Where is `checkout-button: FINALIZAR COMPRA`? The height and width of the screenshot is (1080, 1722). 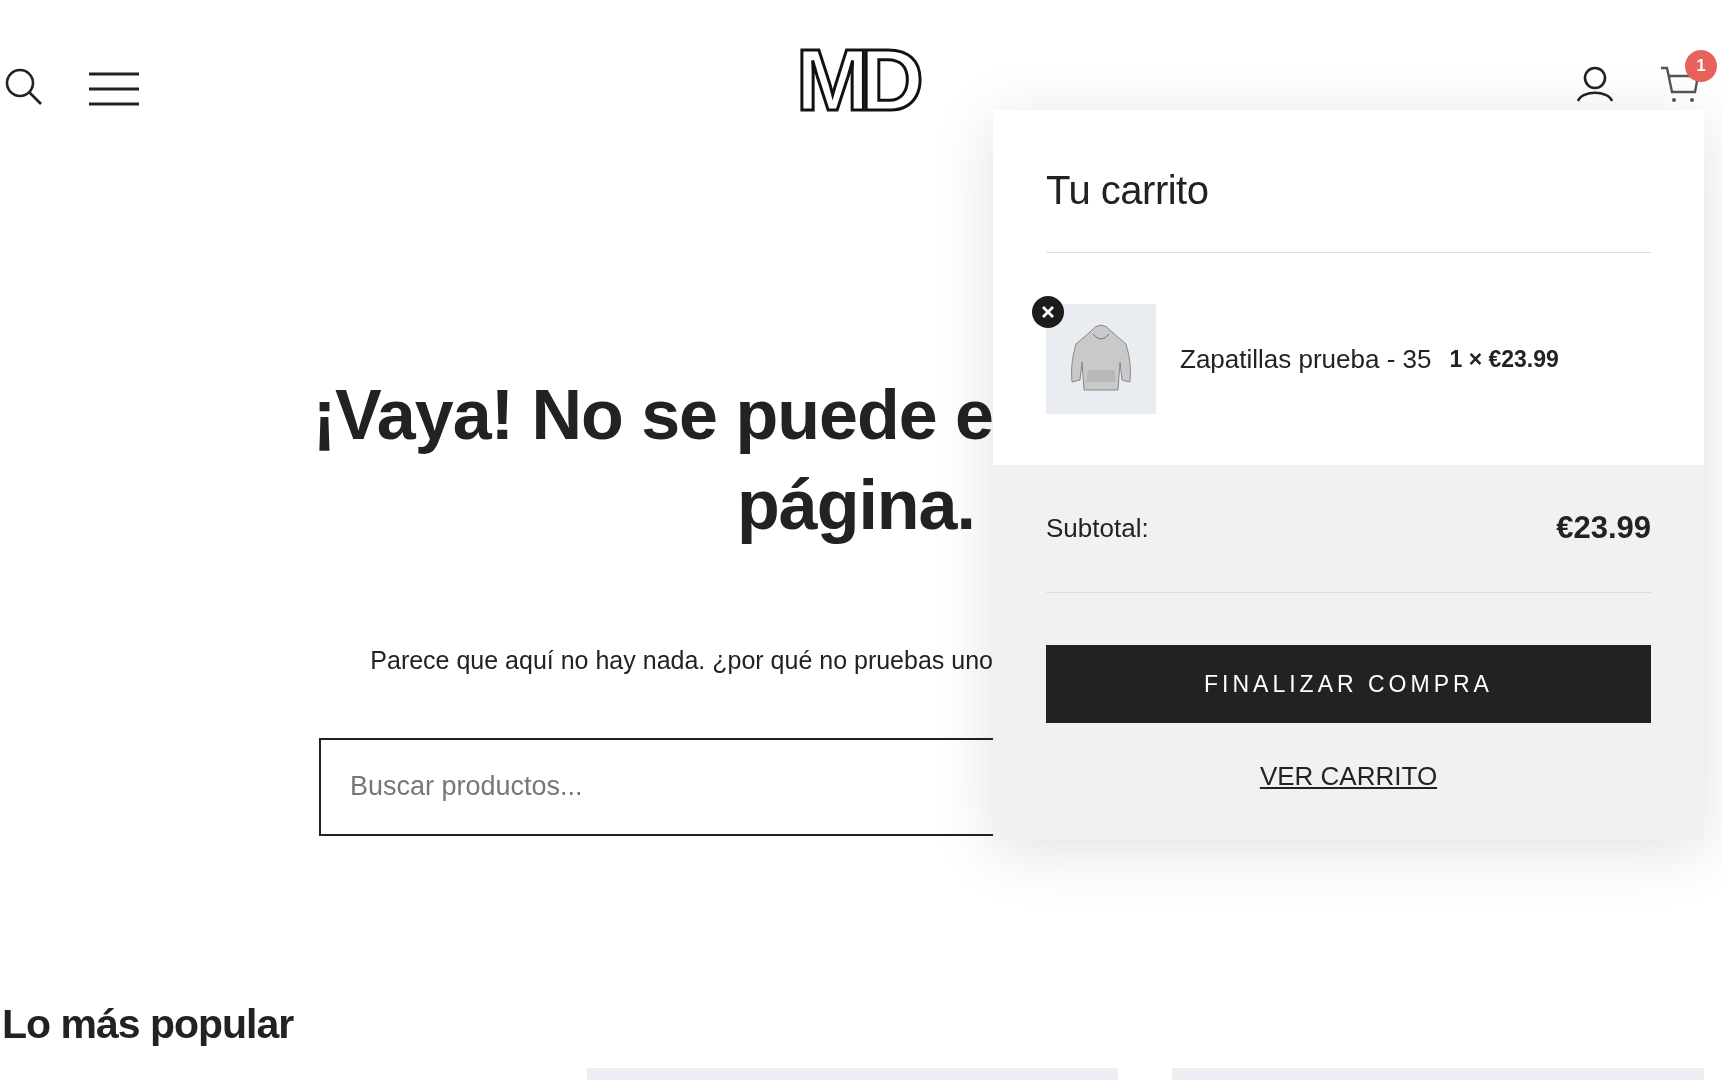 checkout-button: FINALIZAR COMPRA is located at coordinates (1348, 684).